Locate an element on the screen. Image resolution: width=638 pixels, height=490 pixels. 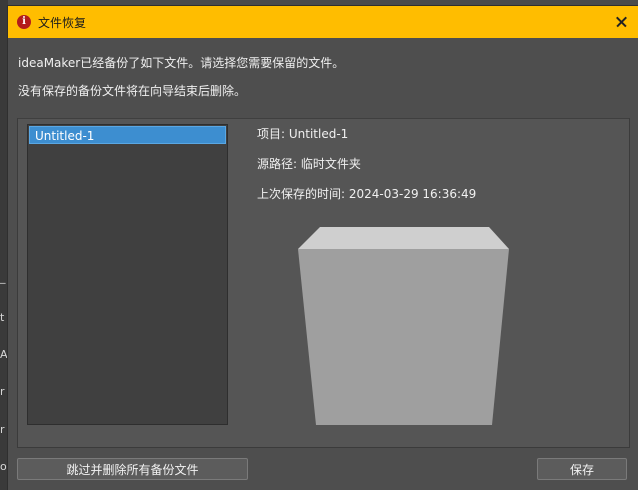
background-glyph: t is located at coordinates (2, 318).